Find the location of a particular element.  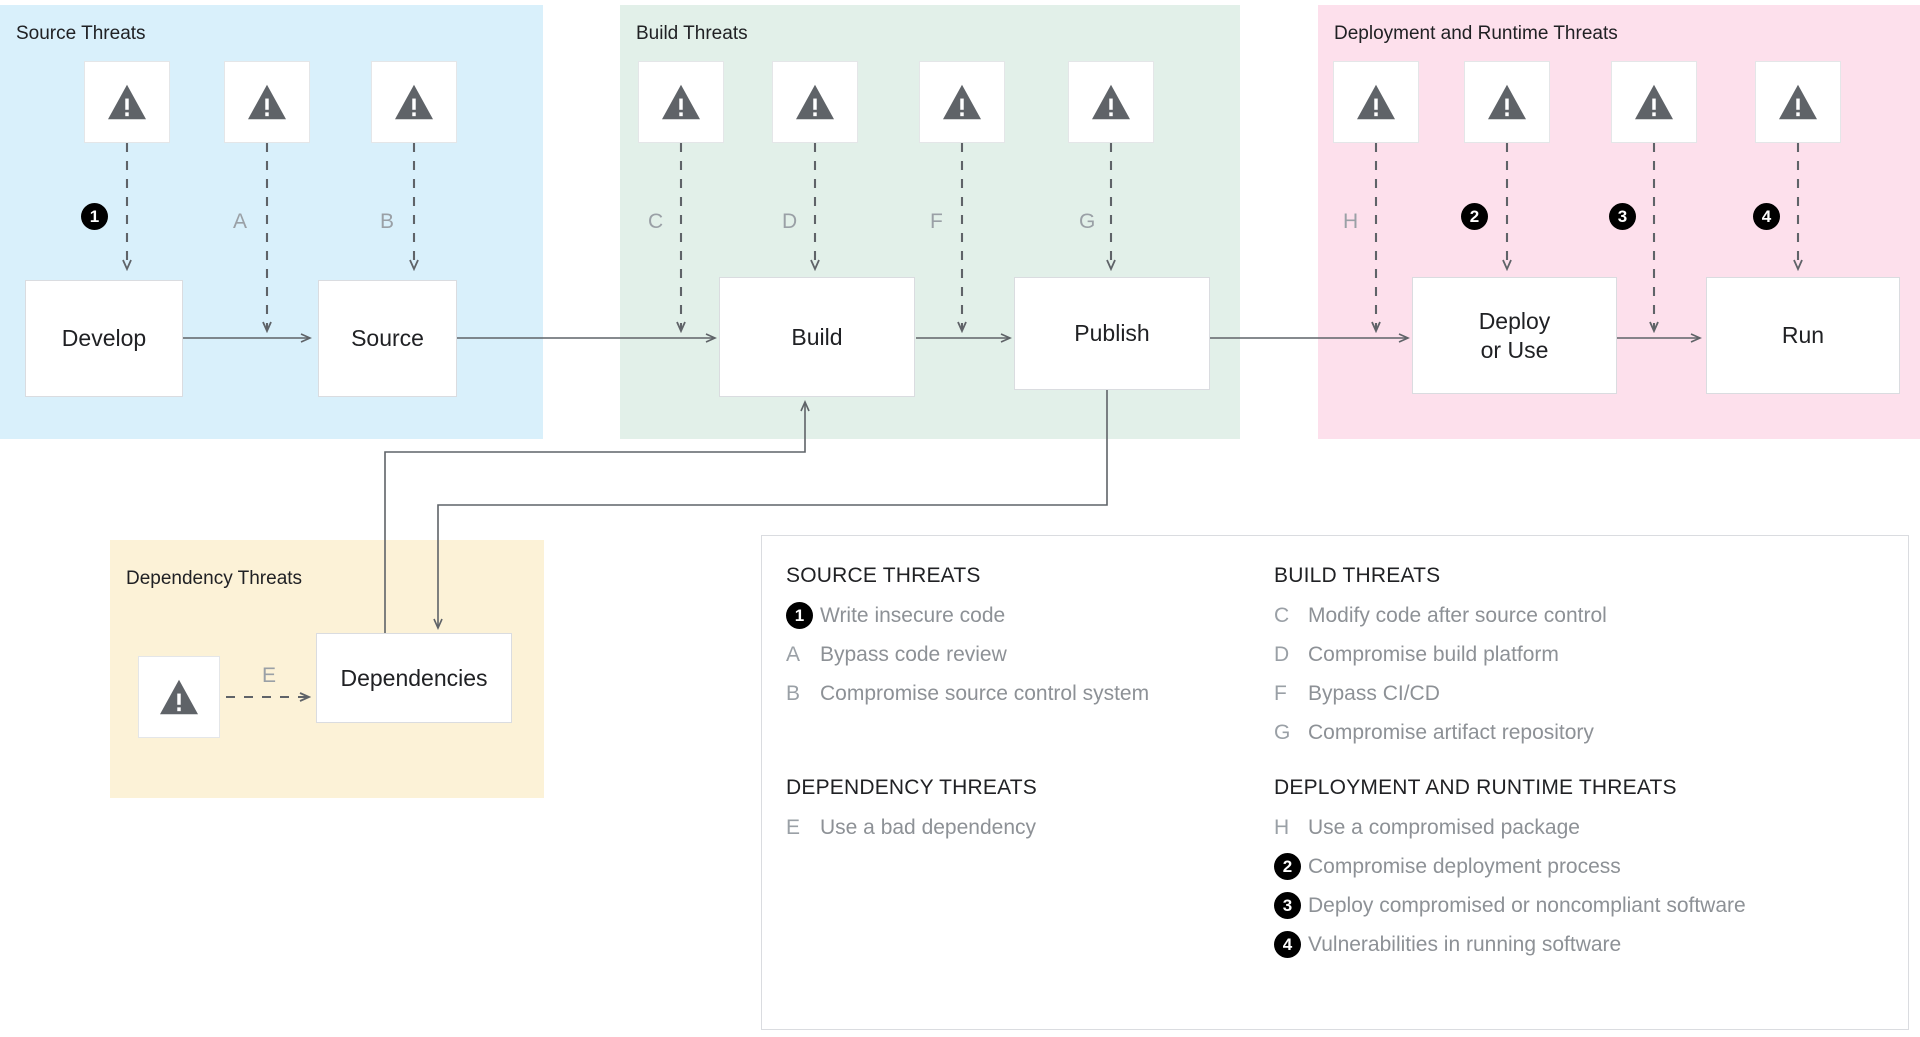

threat-icon-tile-E is located at coordinates (179, 697).